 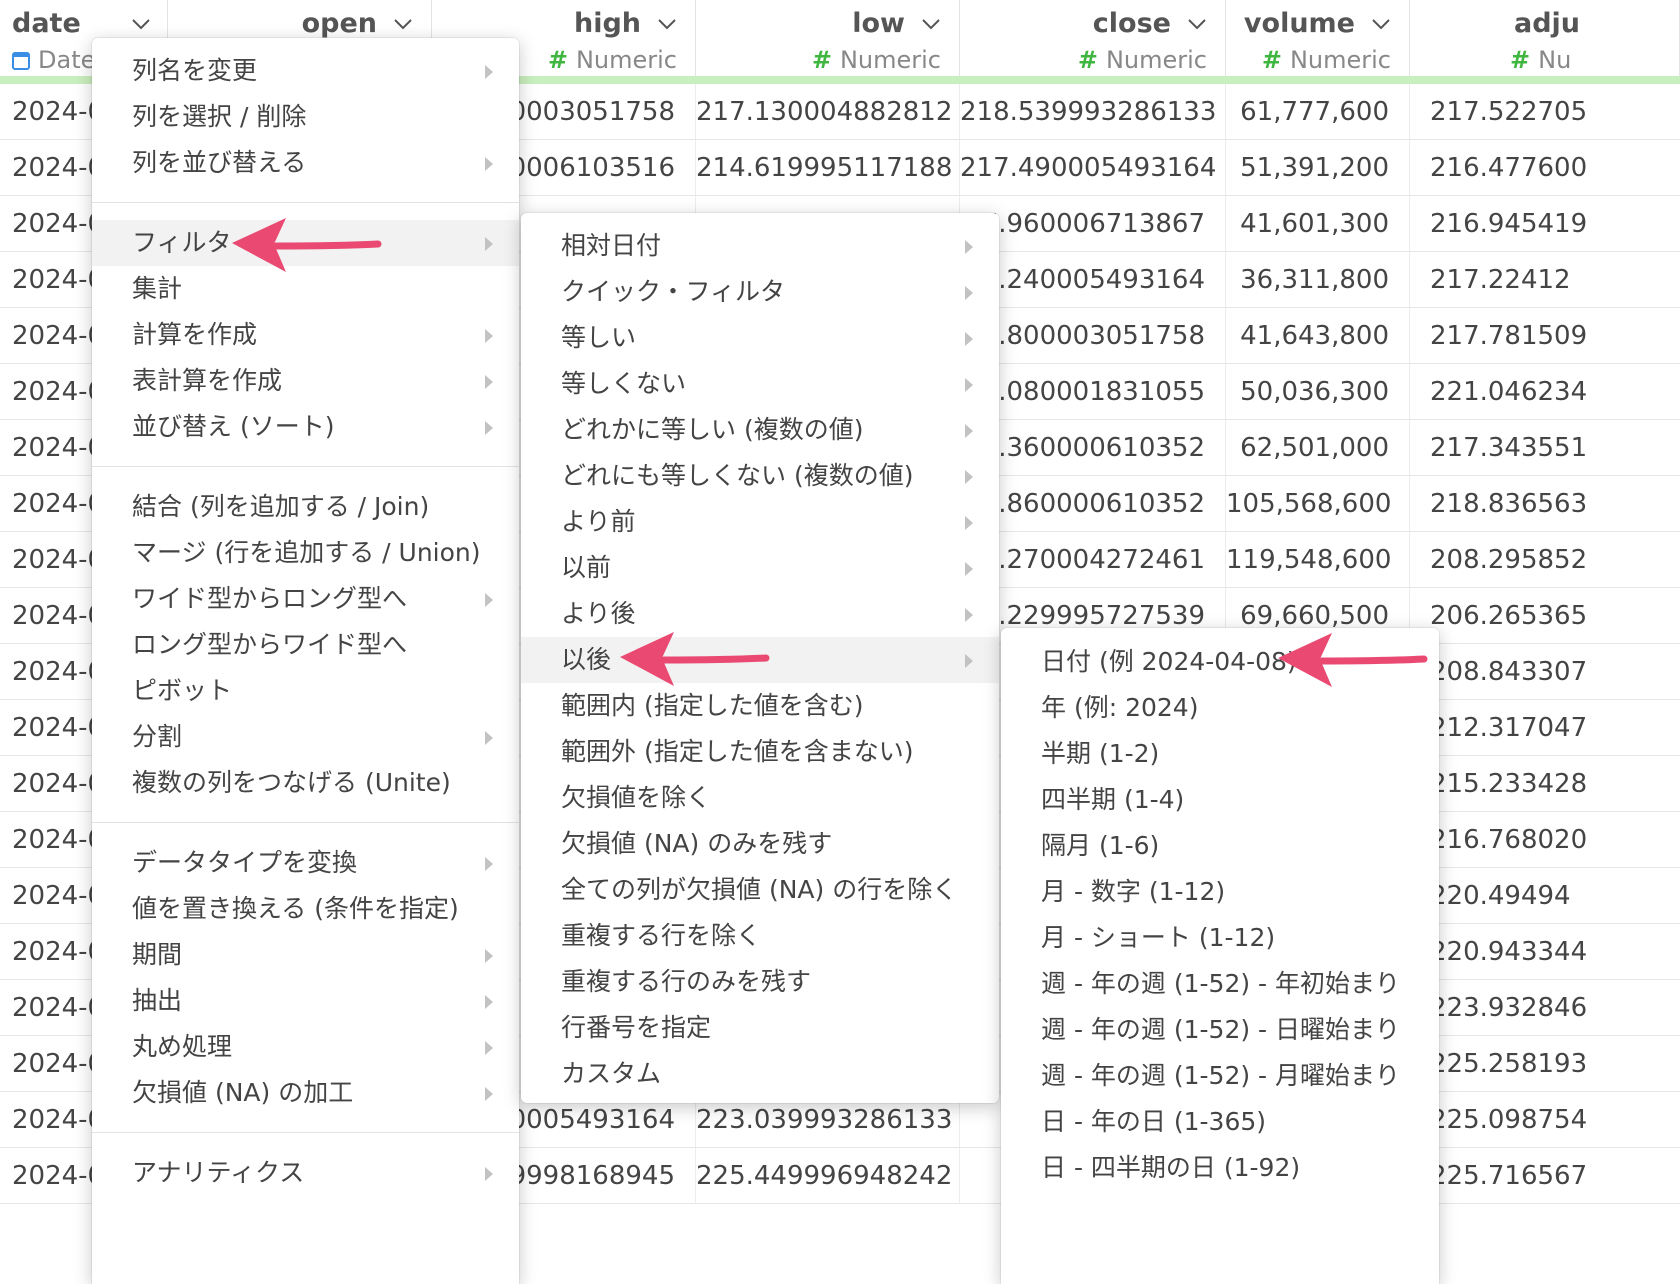 I want to click on column-name: volume, so click(x=1299, y=23).